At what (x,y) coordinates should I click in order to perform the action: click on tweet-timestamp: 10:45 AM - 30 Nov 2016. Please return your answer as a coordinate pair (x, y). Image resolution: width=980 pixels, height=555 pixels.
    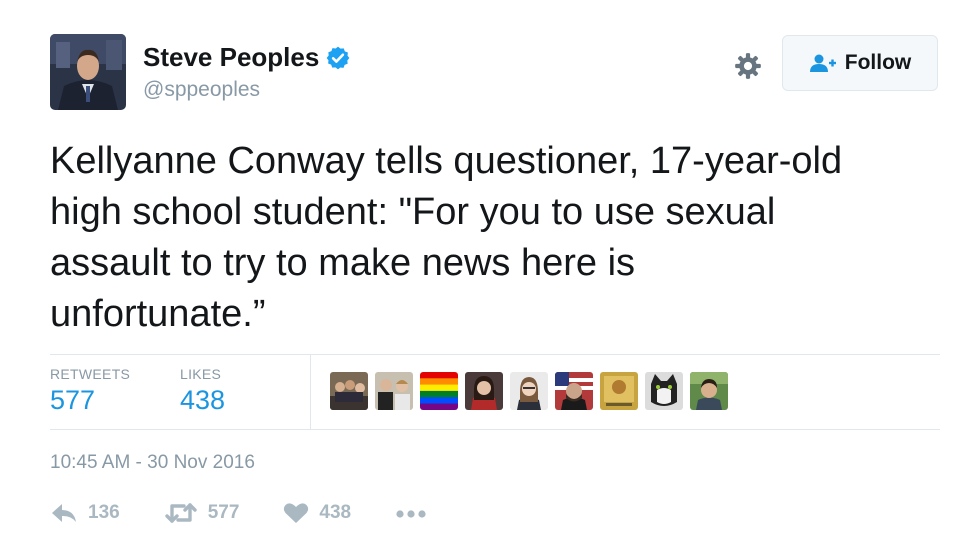
    Looking at the image, I should click on (152, 463).